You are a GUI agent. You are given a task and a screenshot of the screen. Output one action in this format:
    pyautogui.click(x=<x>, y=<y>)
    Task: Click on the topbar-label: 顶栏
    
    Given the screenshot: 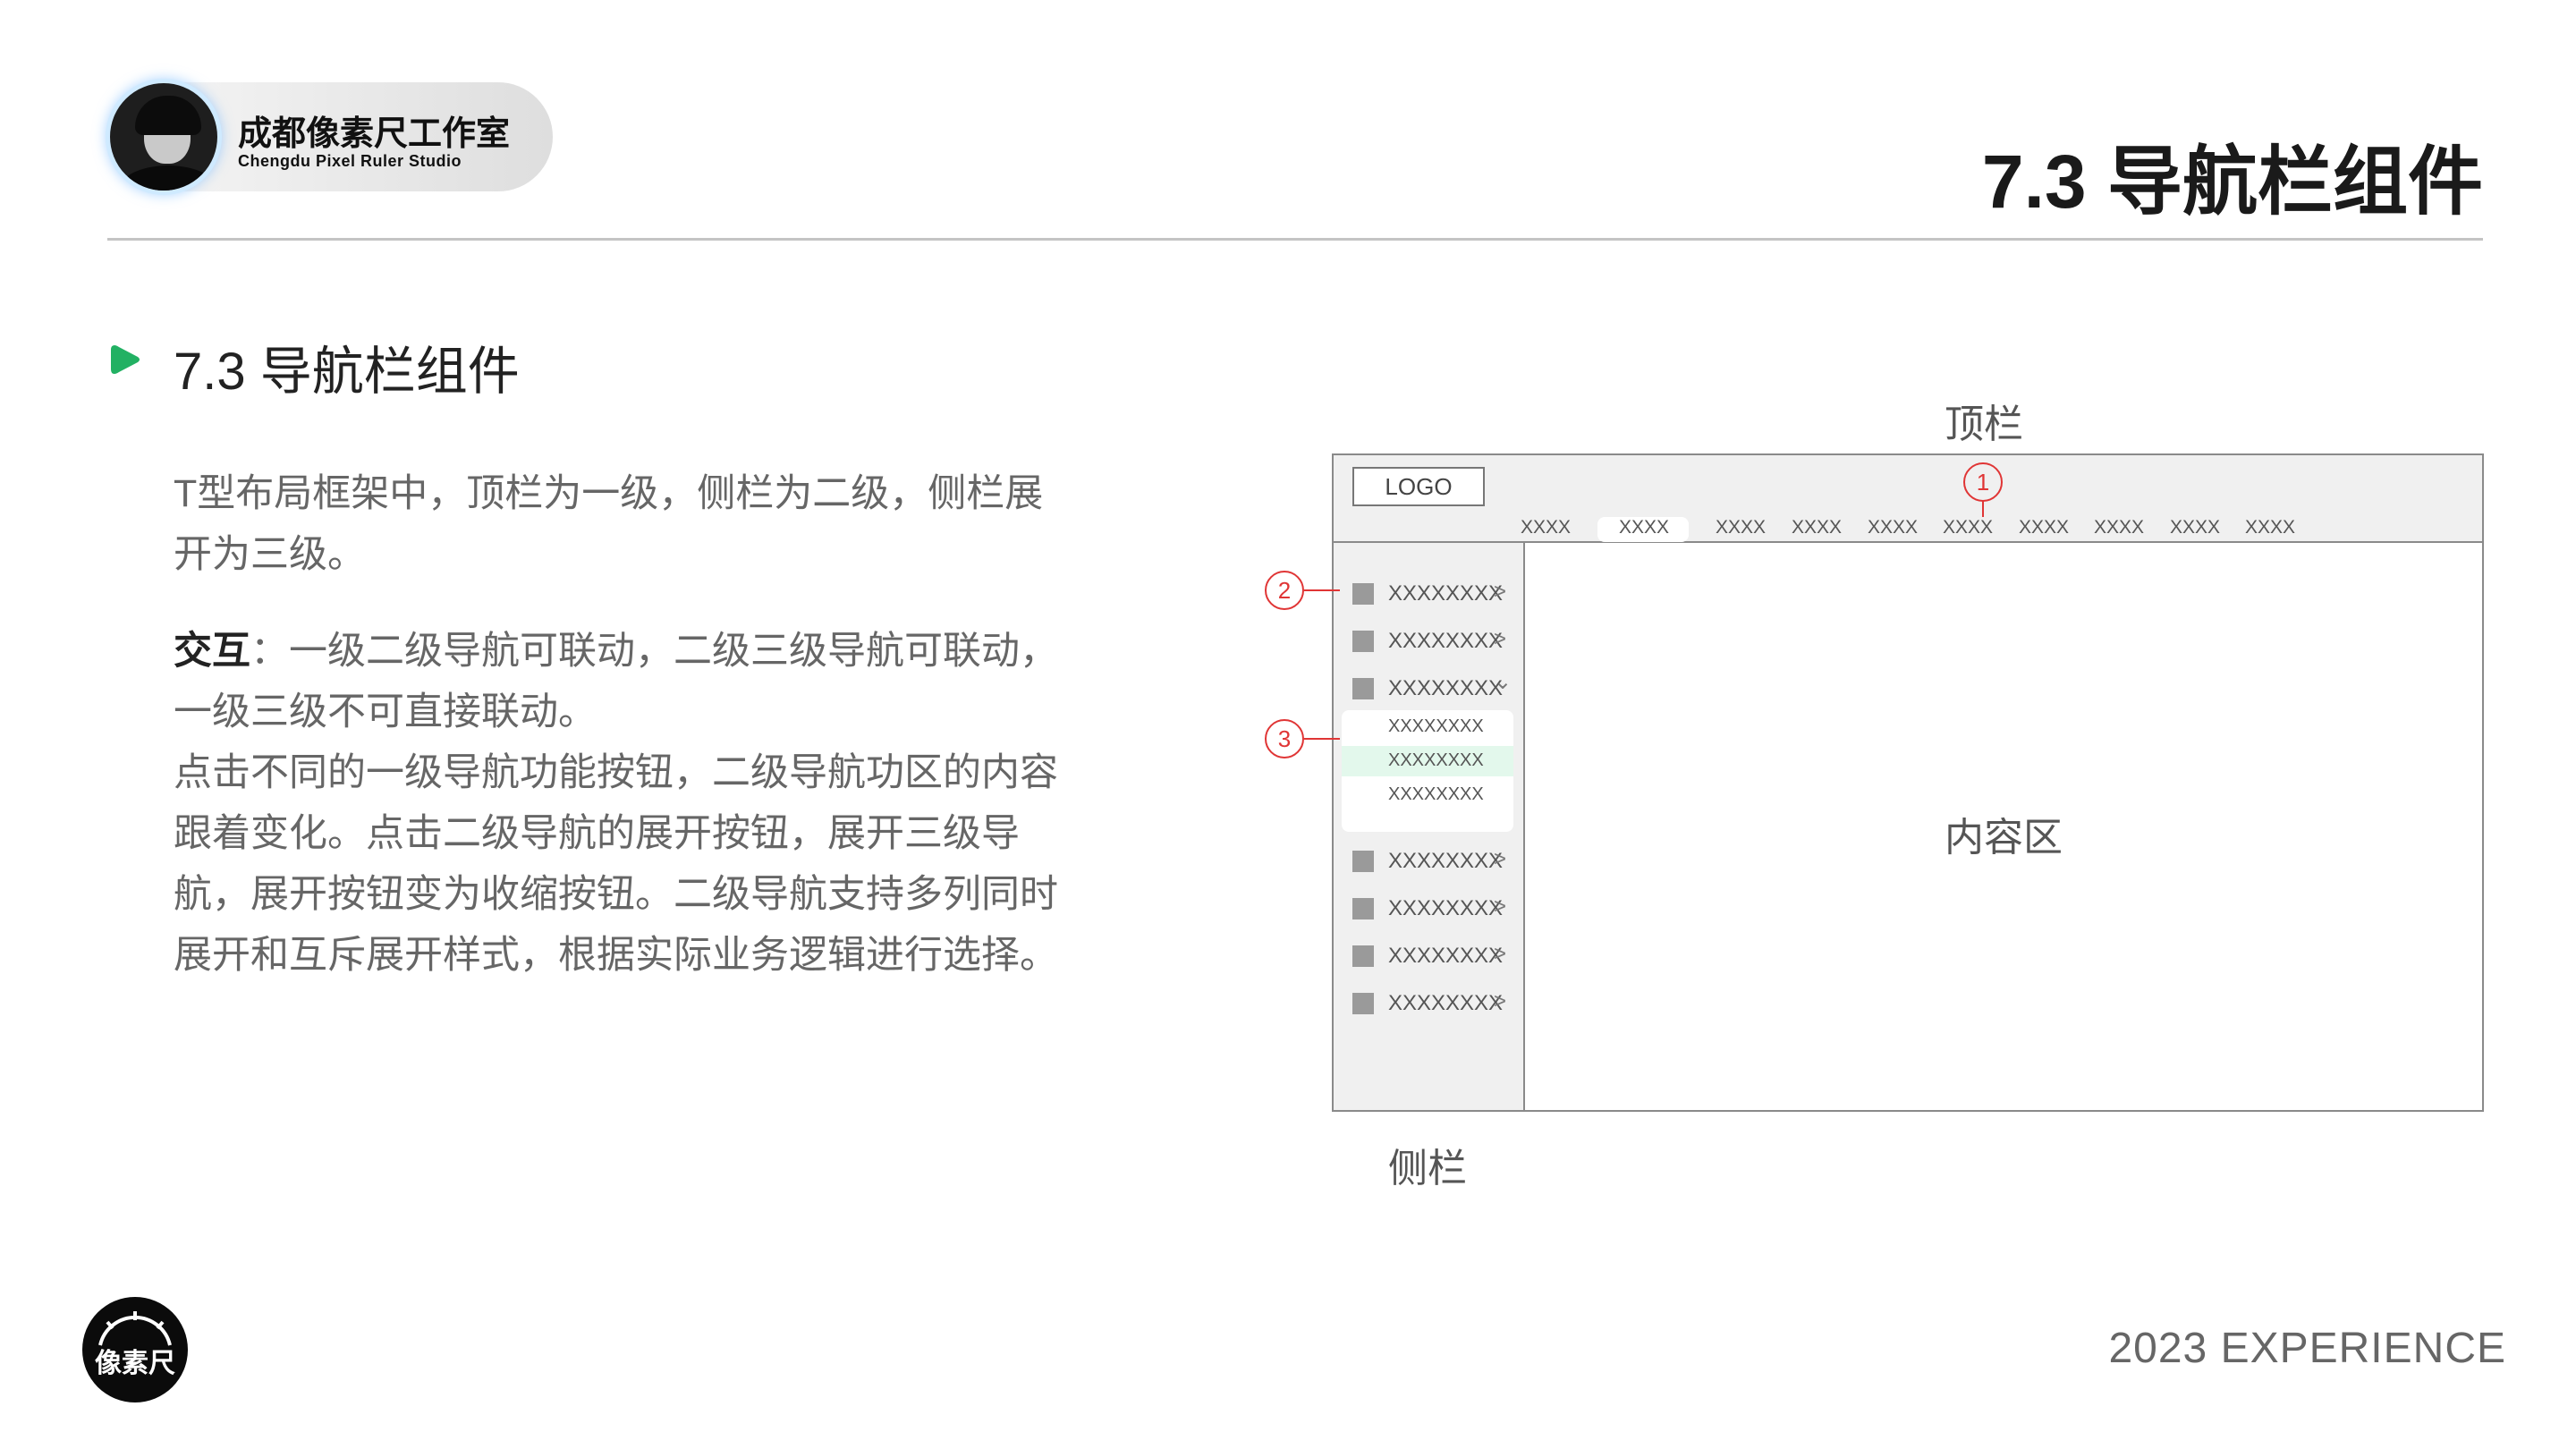 What is the action you would take?
    pyautogui.click(x=1984, y=424)
    